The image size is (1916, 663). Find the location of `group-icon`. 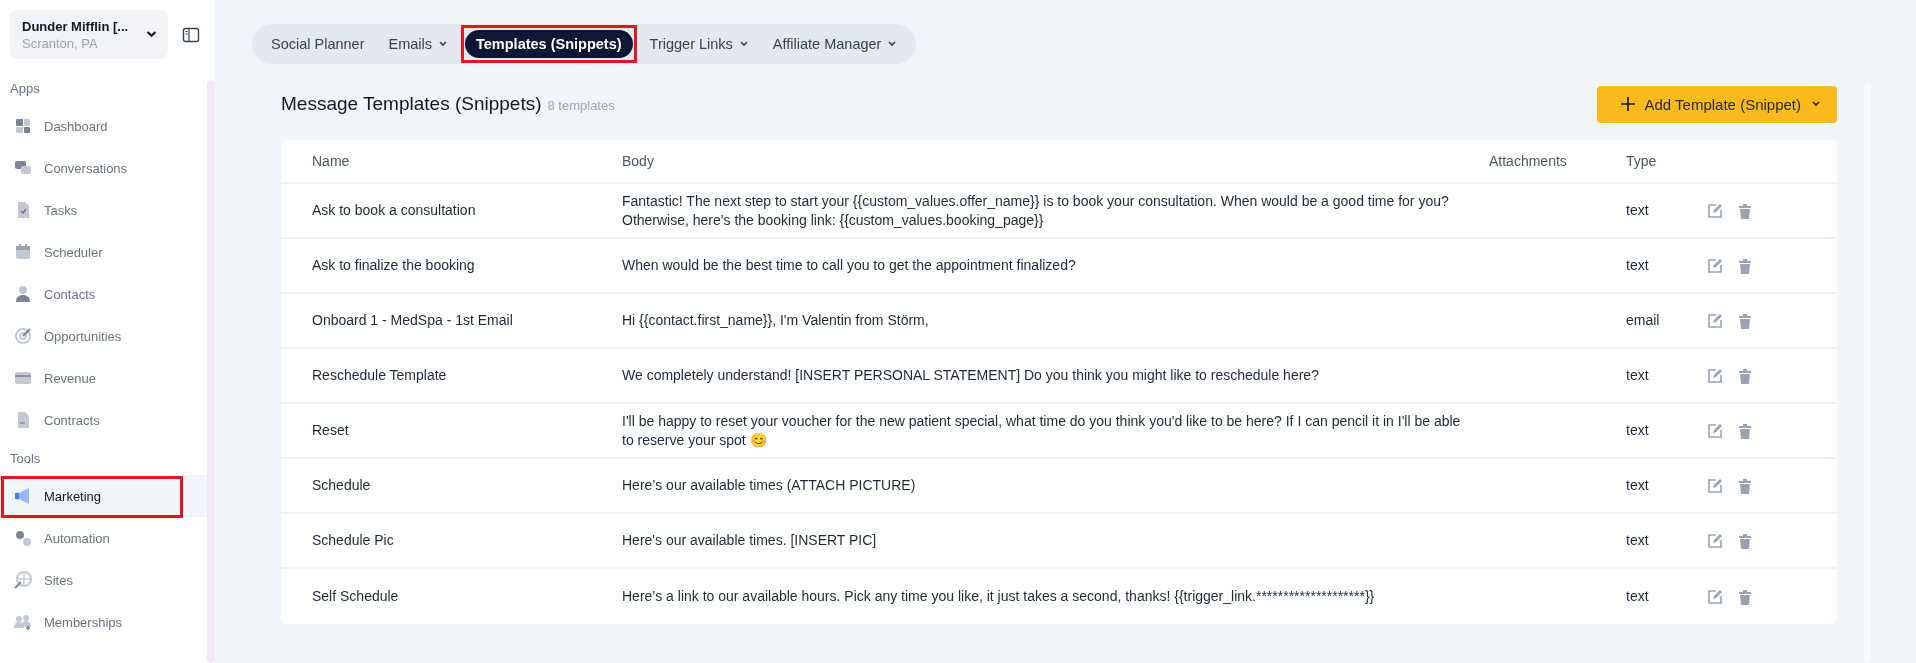

group-icon is located at coordinates (23, 622).